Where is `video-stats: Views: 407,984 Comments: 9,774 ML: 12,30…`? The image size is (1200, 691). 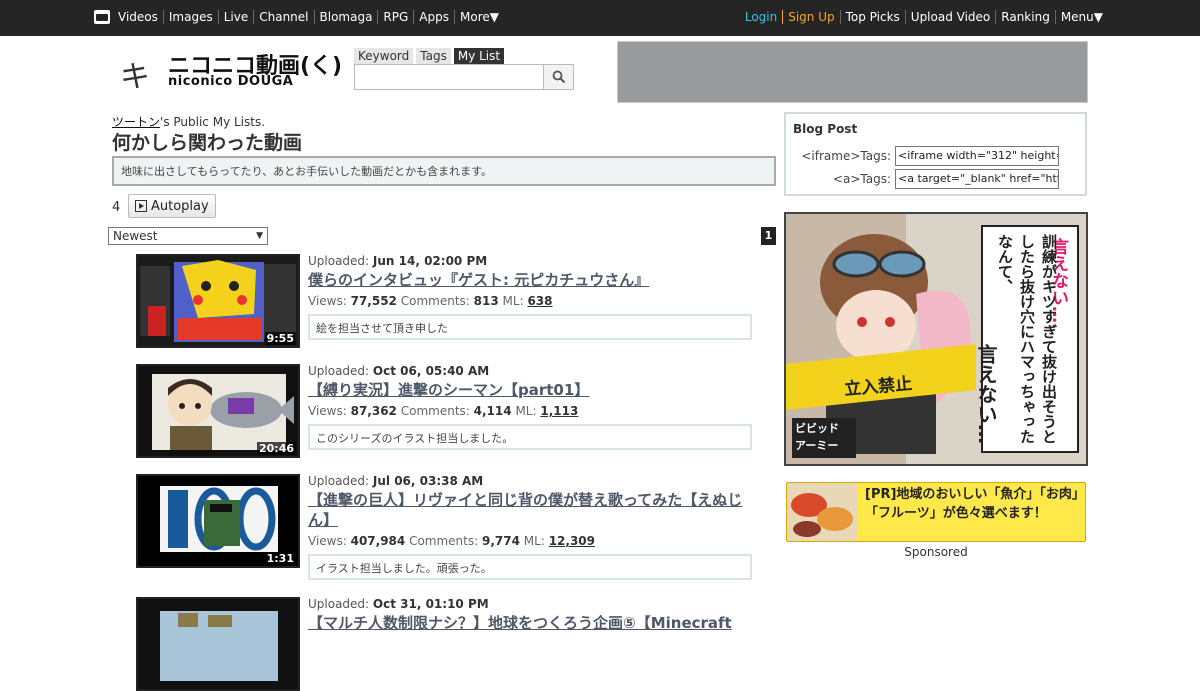
video-stats: Views: 407,984 Comments: 9,774 ML: 12,30… is located at coordinates (530, 541).